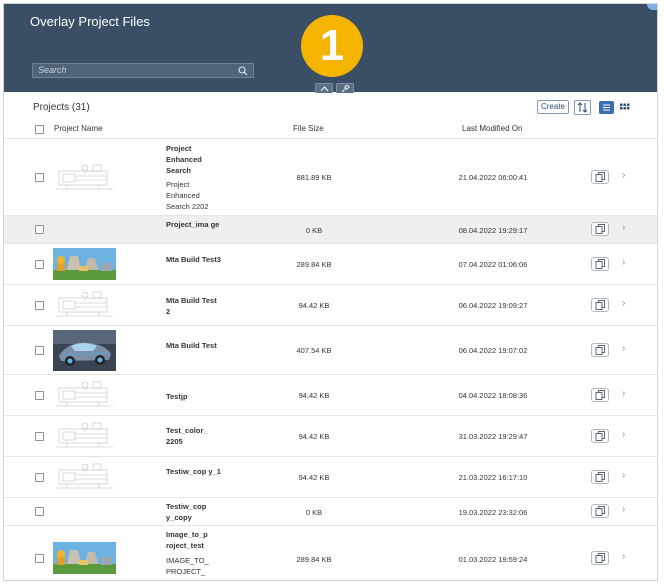  Describe the element at coordinates (624, 107) in the screenshot. I see `grid-view-button` at that location.